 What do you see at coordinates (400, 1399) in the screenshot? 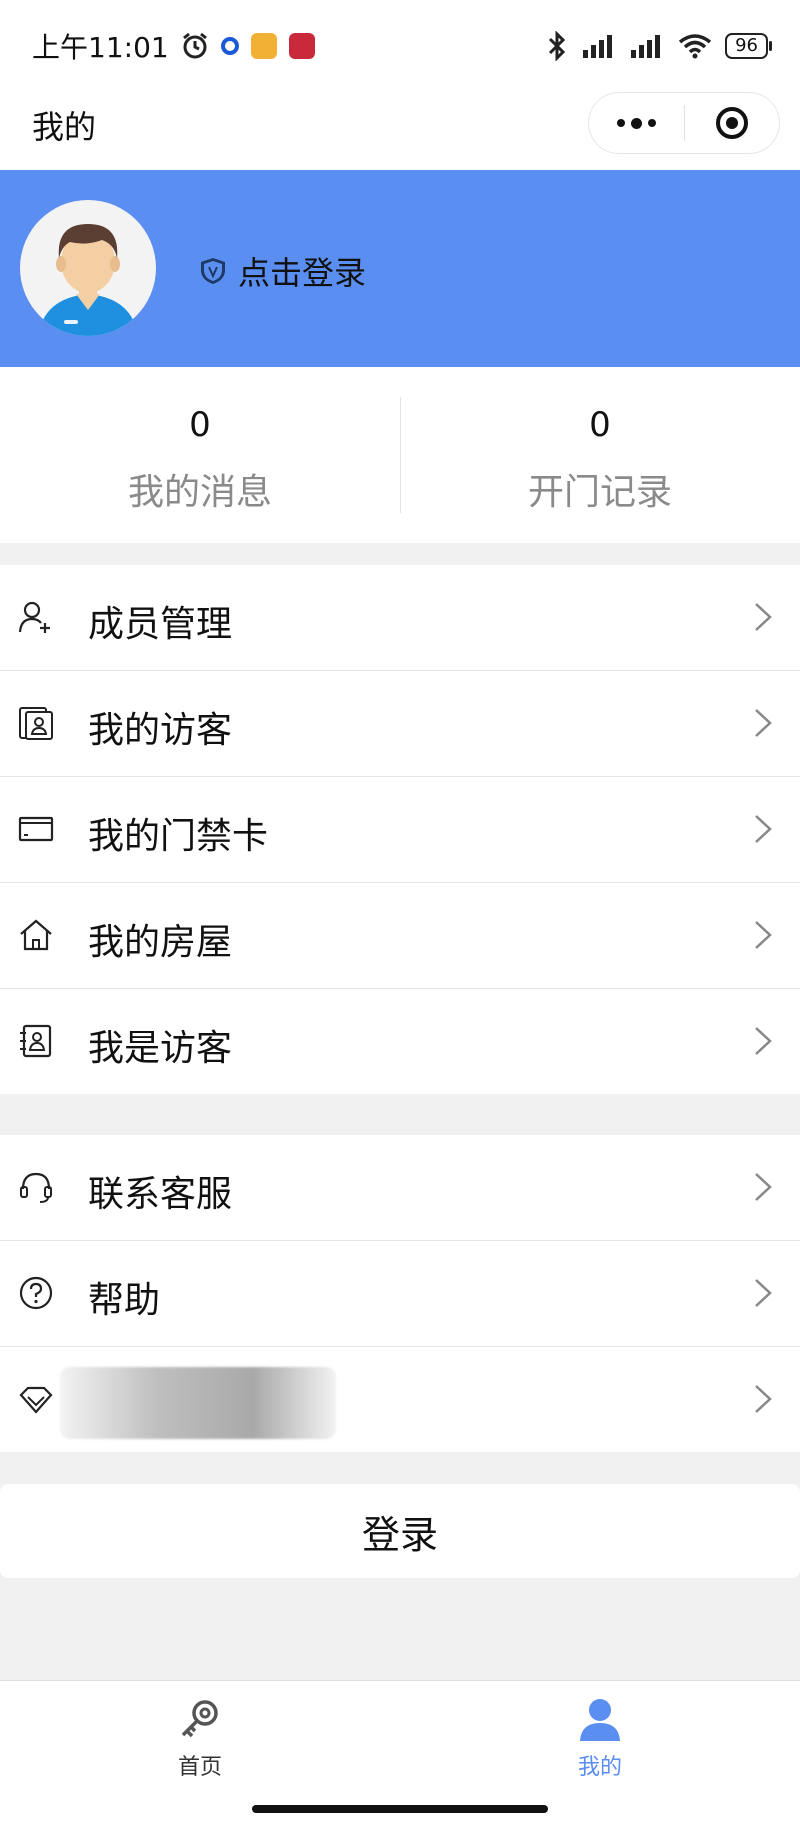
I see `menu-item-redacted` at bounding box center [400, 1399].